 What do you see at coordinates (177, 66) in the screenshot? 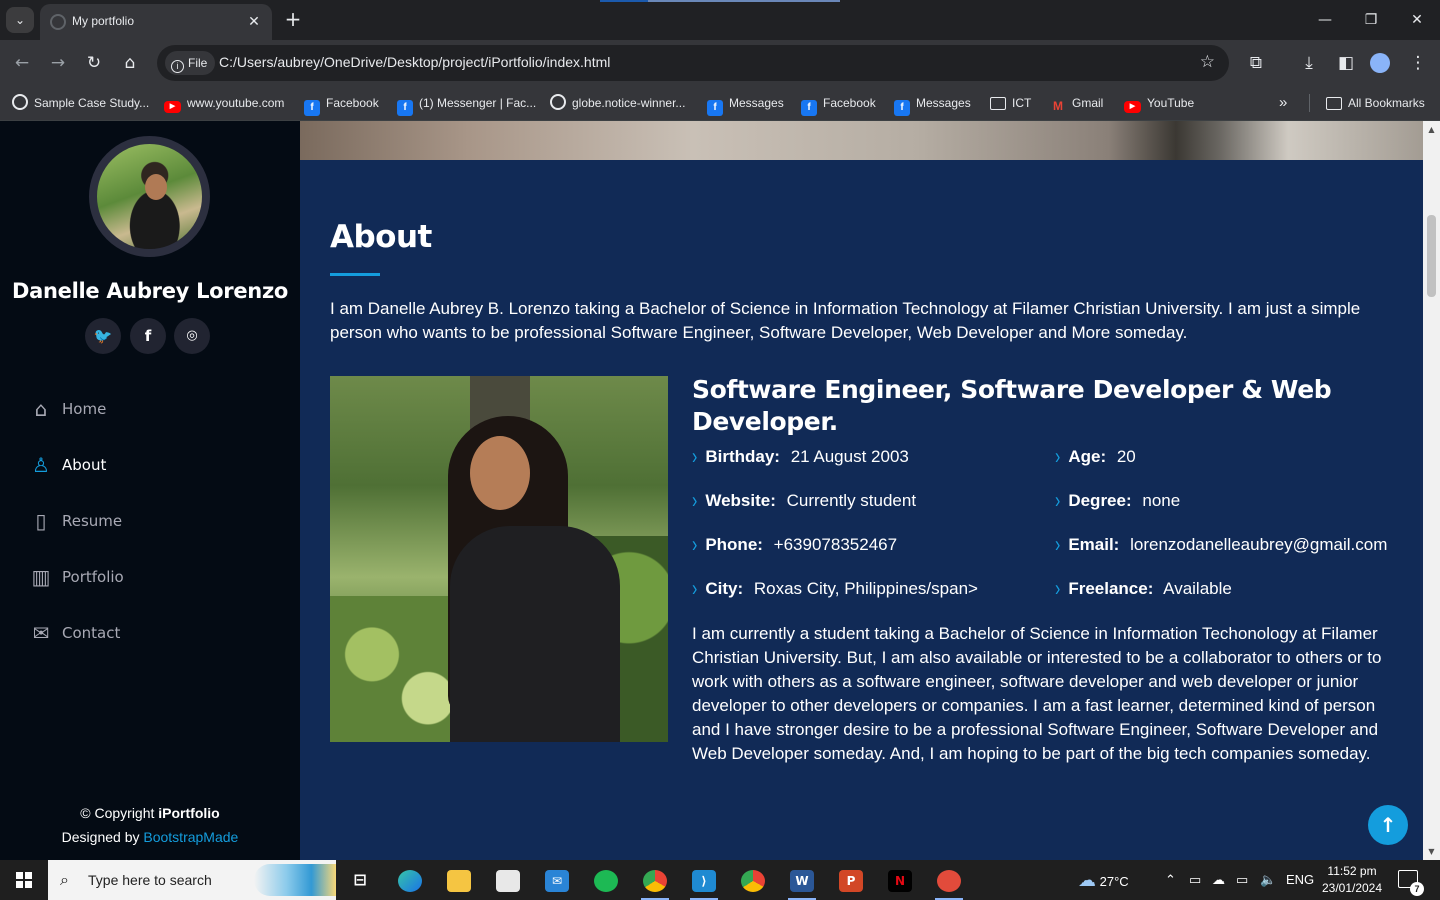
I see `info-icon: i` at bounding box center [177, 66].